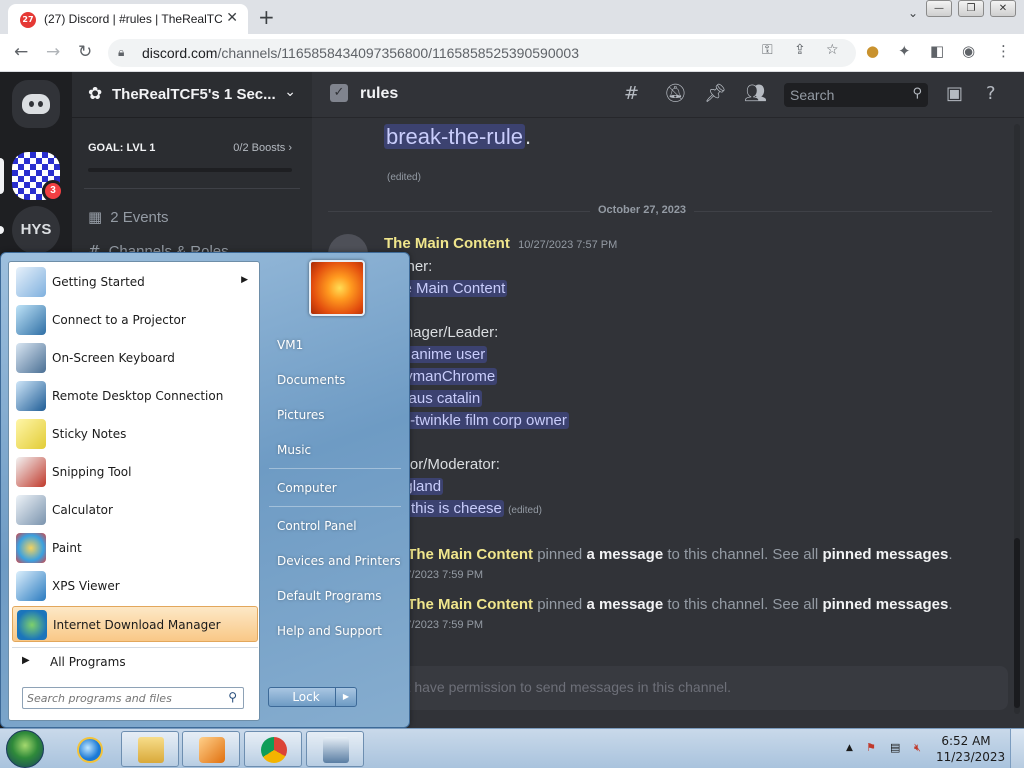 Image resolution: width=1024 pixels, height=768 pixels. What do you see at coordinates (53, 52) in the screenshot?
I see `forward-icon: →` at bounding box center [53, 52].